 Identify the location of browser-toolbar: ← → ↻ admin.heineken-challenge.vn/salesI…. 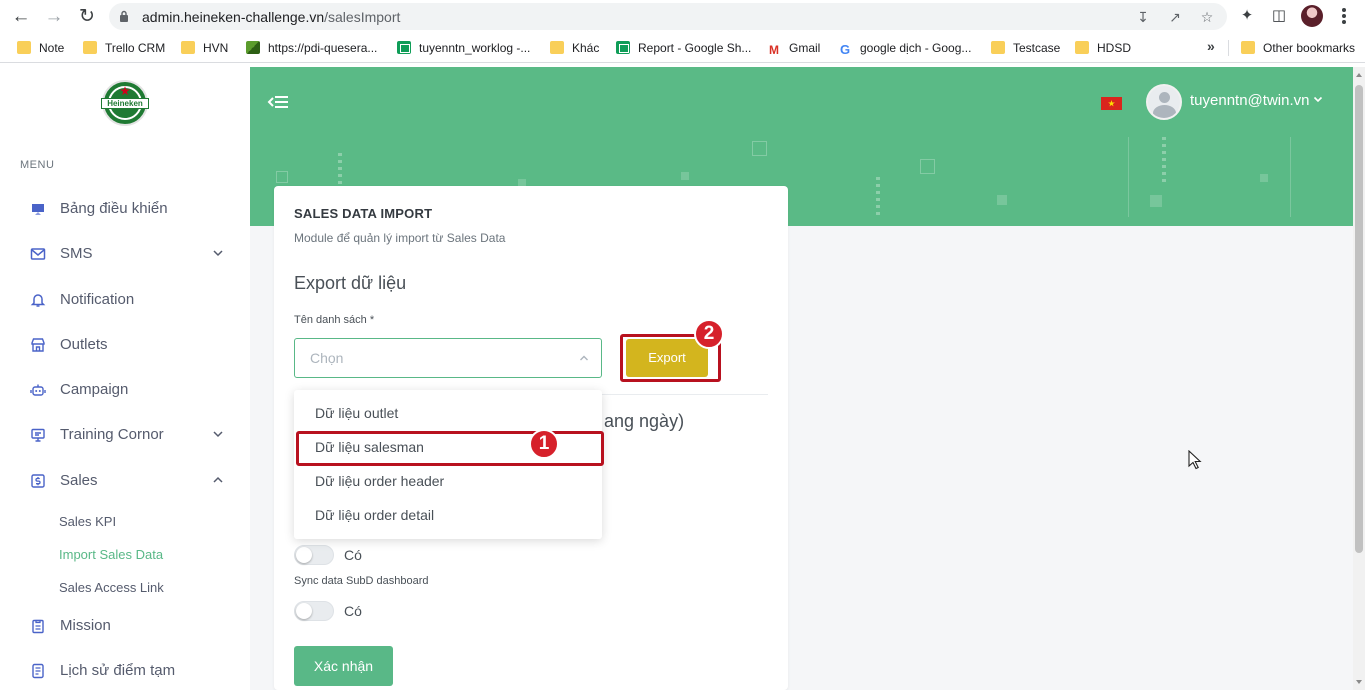
(682, 16).